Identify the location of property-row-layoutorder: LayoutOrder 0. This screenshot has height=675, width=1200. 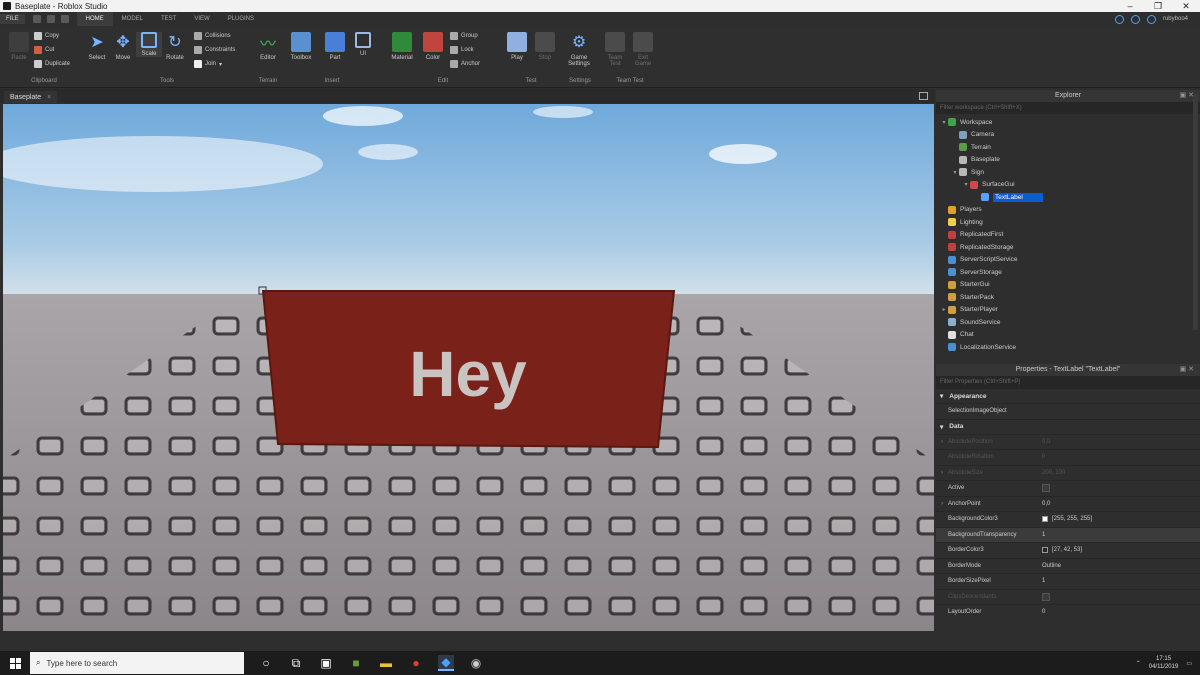
(1068, 612).